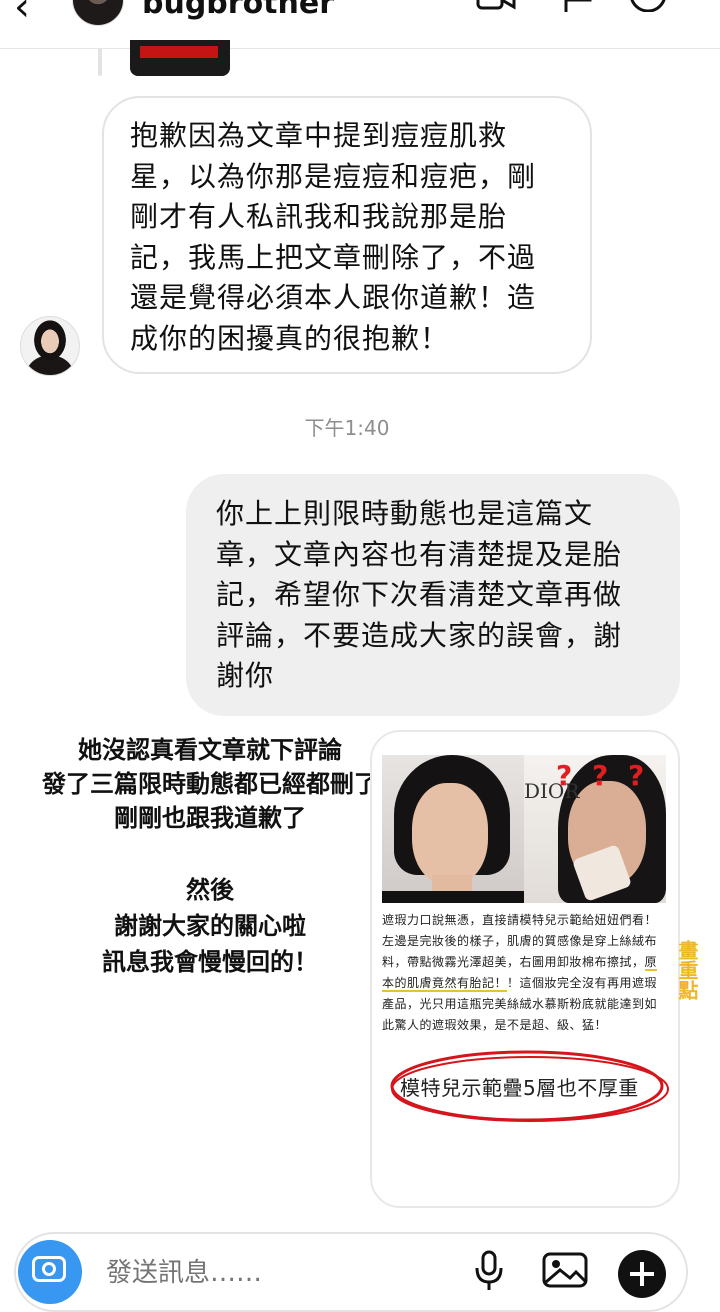 This screenshot has width=720, height=1312. Describe the element at coordinates (642, 1274) in the screenshot. I see `plus-icon` at that location.